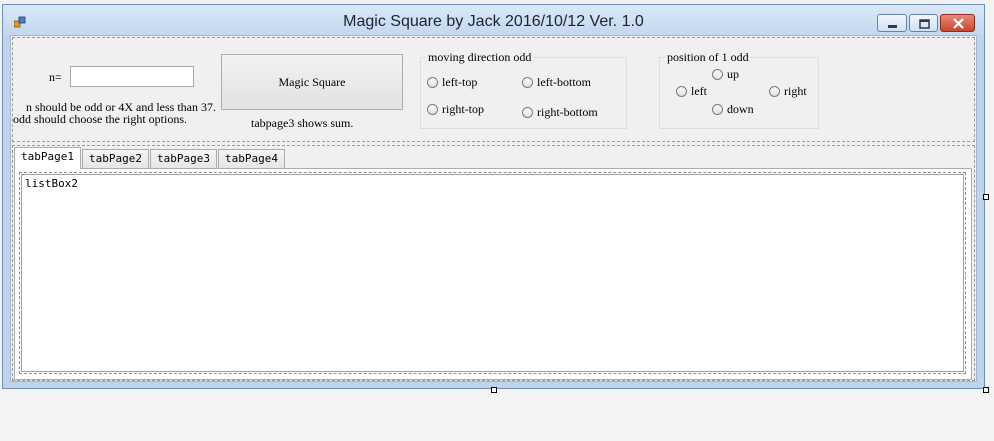  Describe the element at coordinates (892, 26) in the screenshot. I see `minimize-icon` at that location.